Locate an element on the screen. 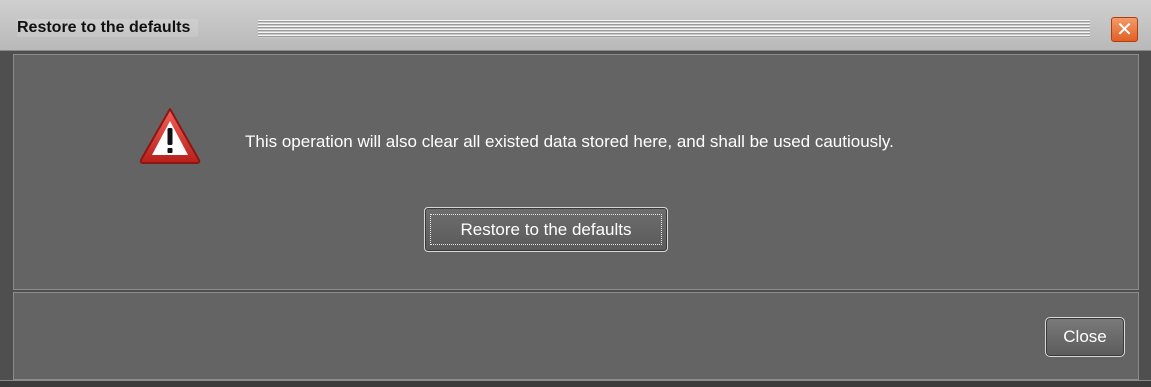 The width and height of the screenshot is (1151, 387). title-bar: Restore to the defaults ✕ is located at coordinates (575, 25).